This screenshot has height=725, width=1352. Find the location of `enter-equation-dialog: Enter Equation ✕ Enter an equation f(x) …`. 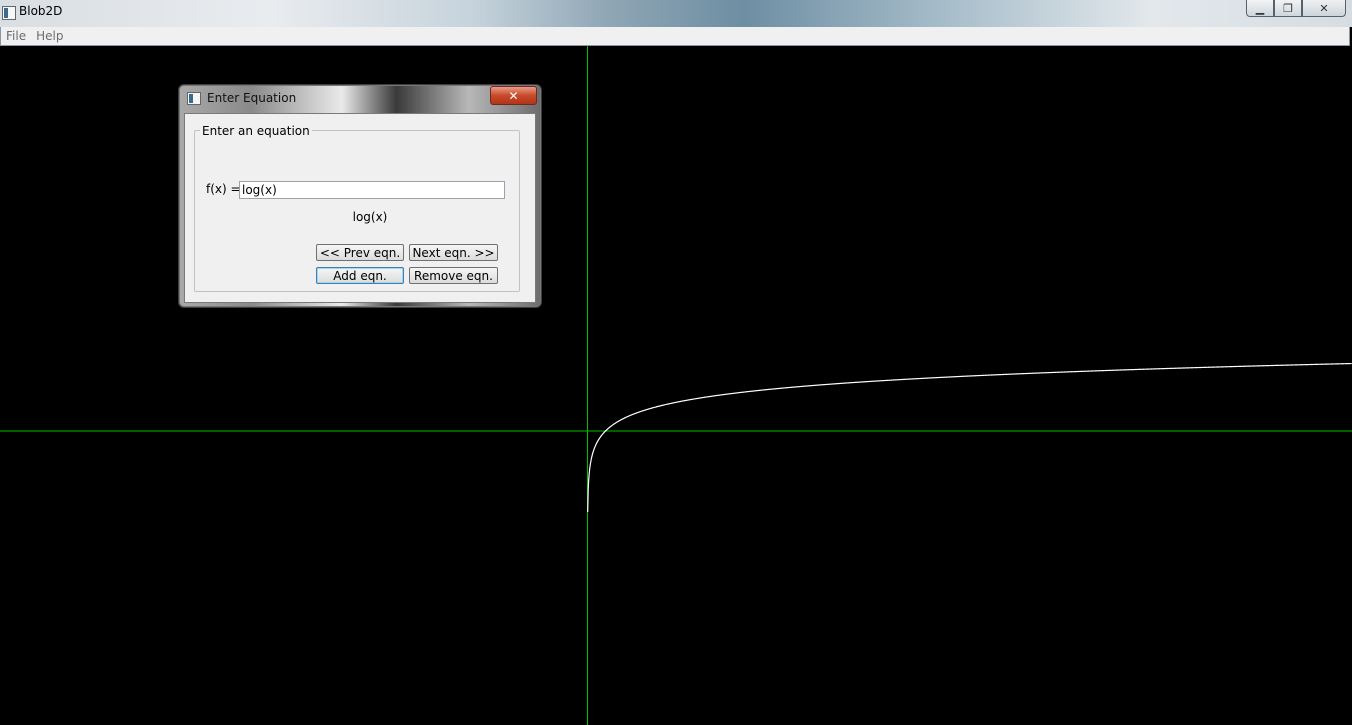

enter-equation-dialog: Enter Equation ✕ Enter an equation f(x) … is located at coordinates (360, 196).